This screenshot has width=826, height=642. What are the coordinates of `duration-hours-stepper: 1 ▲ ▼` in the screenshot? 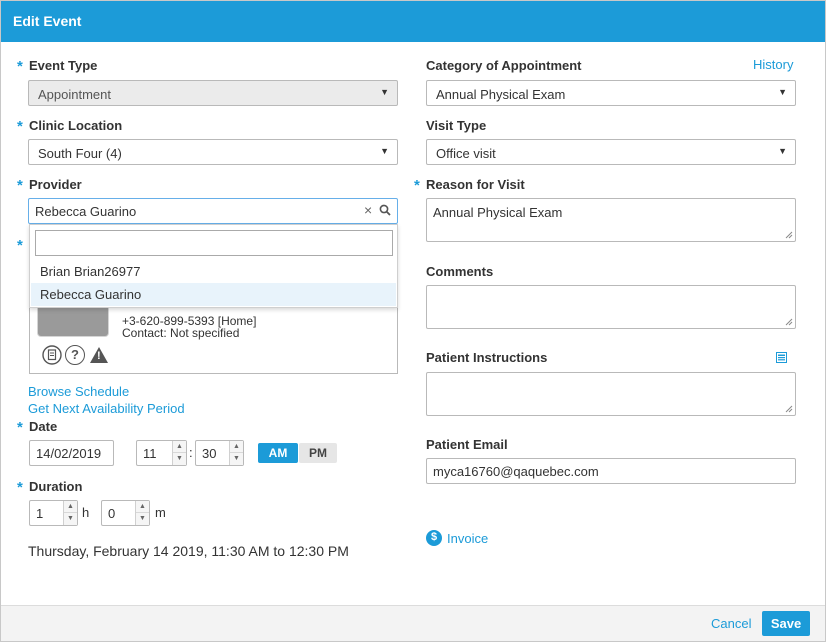 It's located at (53, 513).